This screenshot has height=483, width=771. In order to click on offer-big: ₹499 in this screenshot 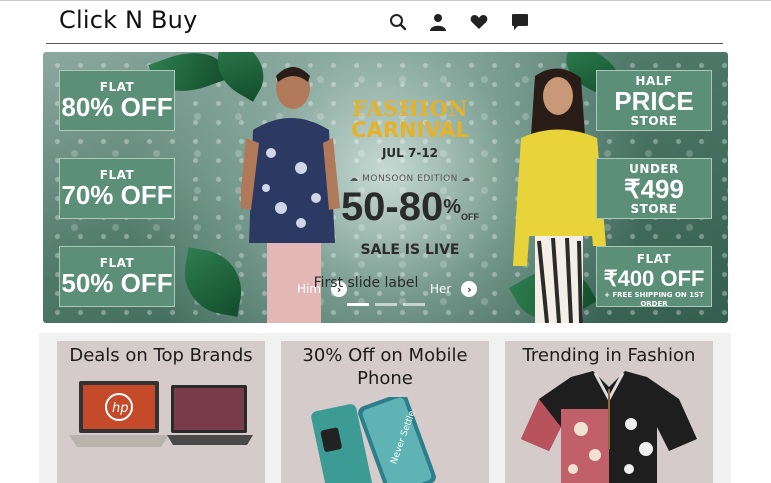, I will do `click(654, 189)`.